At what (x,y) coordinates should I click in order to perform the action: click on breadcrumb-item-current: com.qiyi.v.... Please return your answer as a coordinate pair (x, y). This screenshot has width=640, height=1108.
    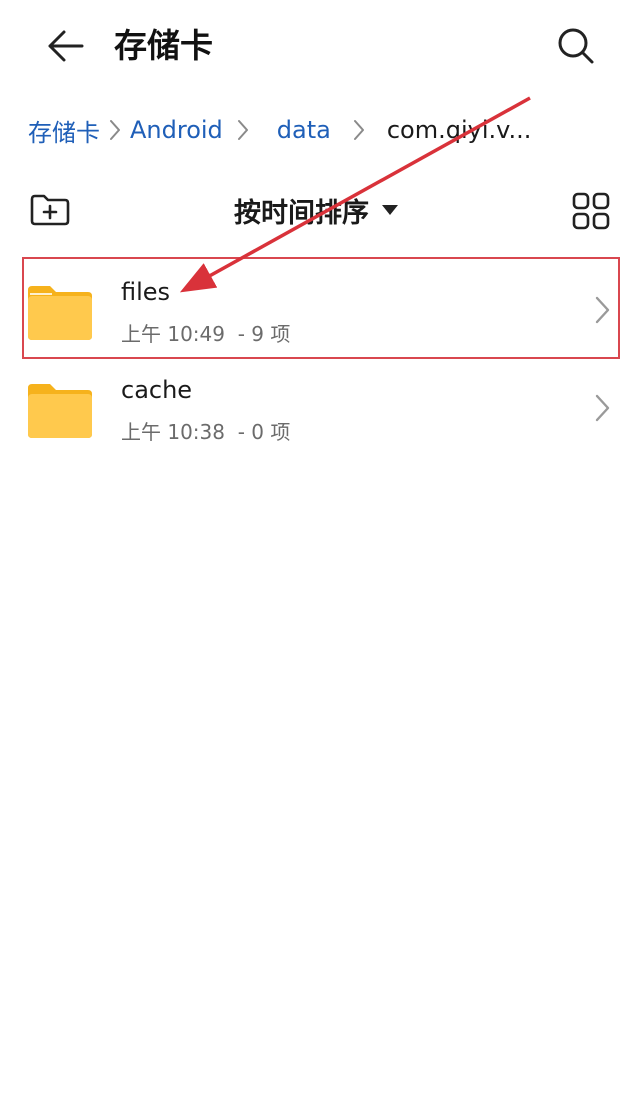
    Looking at the image, I should click on (459, 130).